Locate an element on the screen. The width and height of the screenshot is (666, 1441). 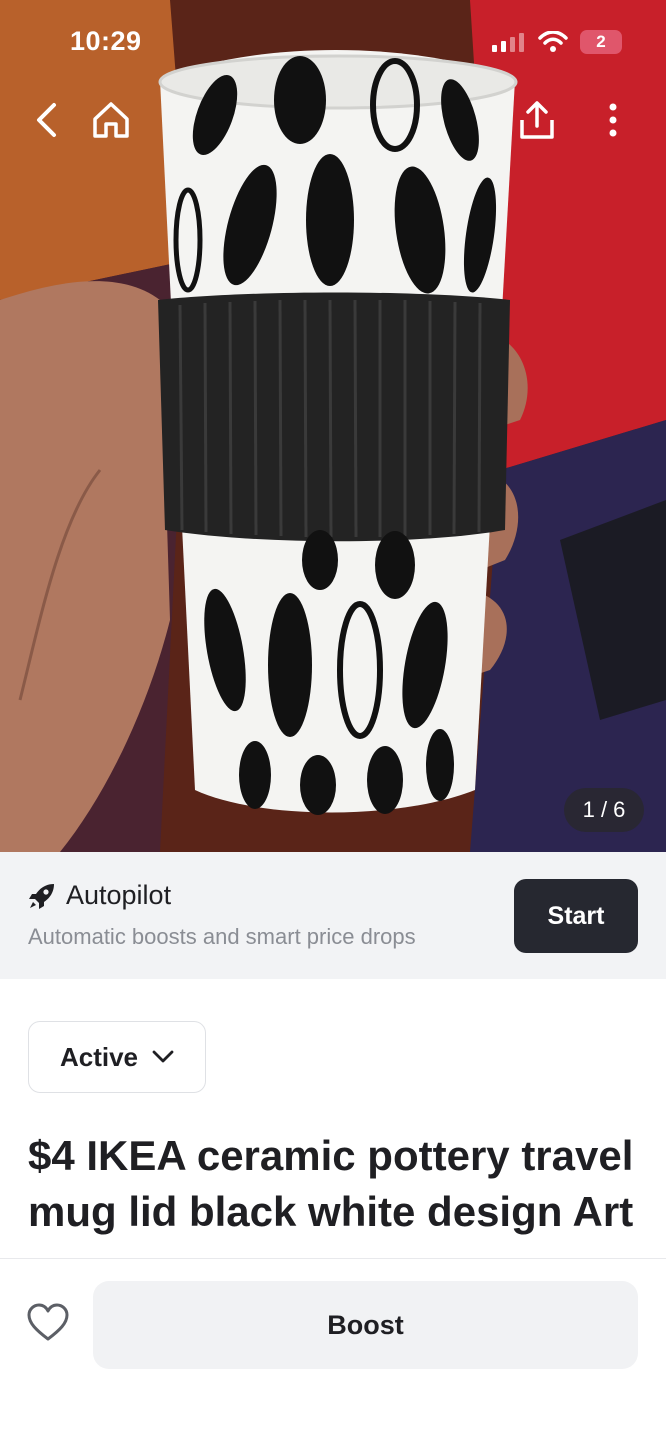
boost-button: Boost is located at coordinates (365, 1325).